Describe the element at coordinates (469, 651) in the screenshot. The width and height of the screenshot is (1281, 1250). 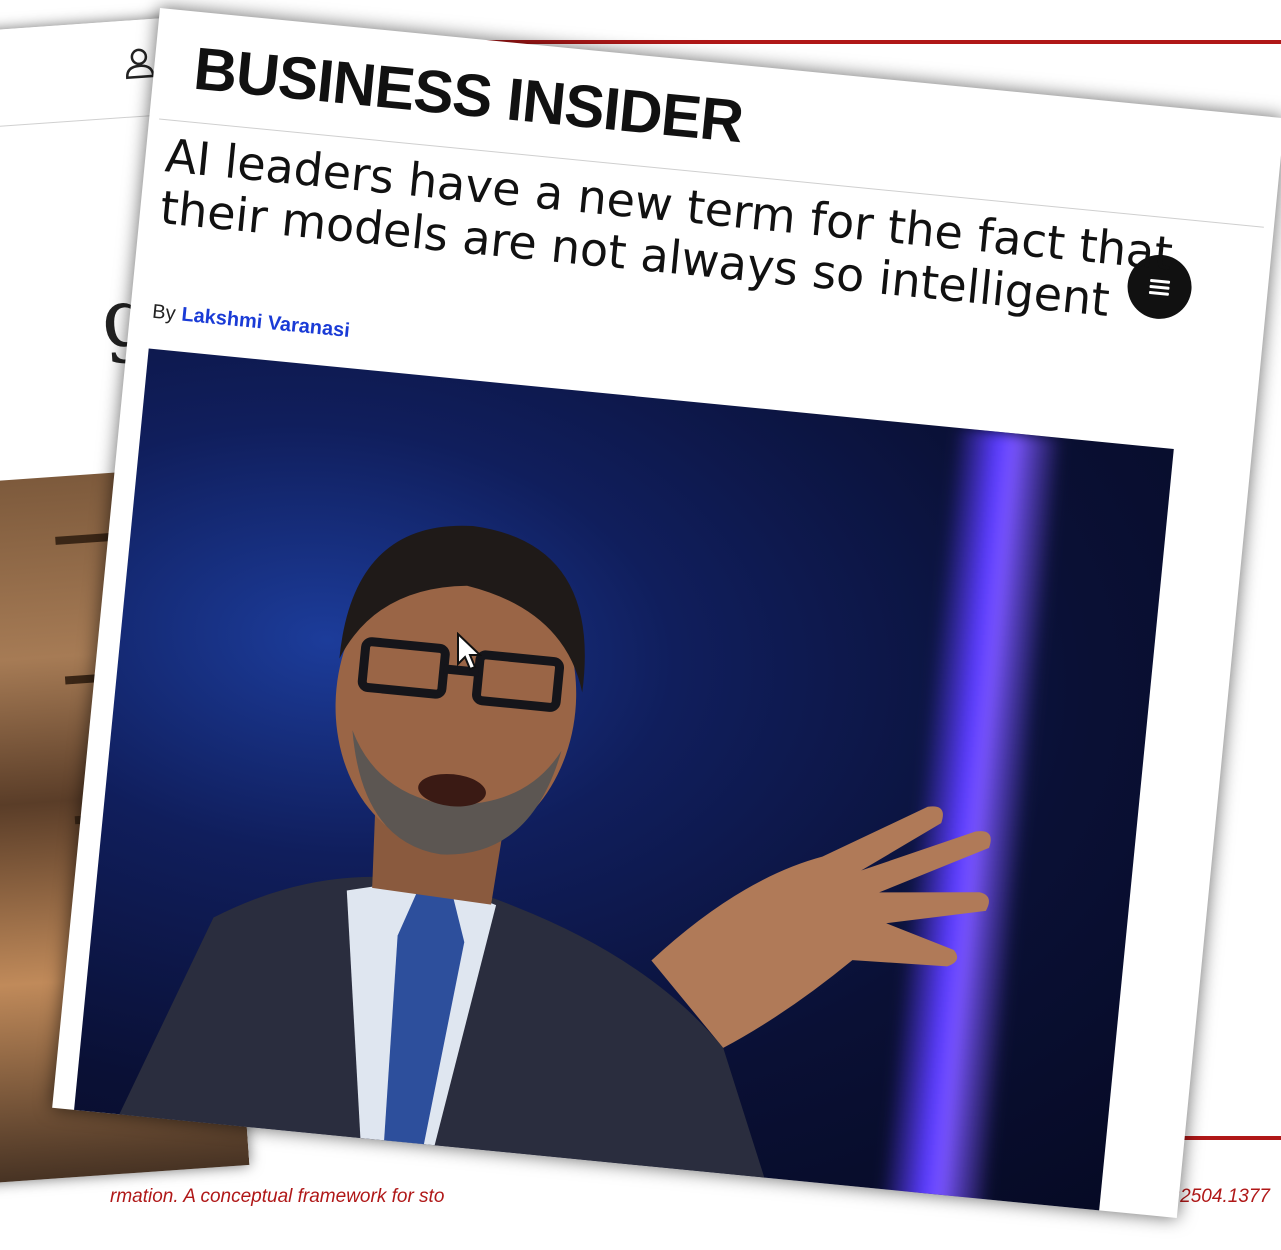
I see `mouse-cursor-icon` at that location.